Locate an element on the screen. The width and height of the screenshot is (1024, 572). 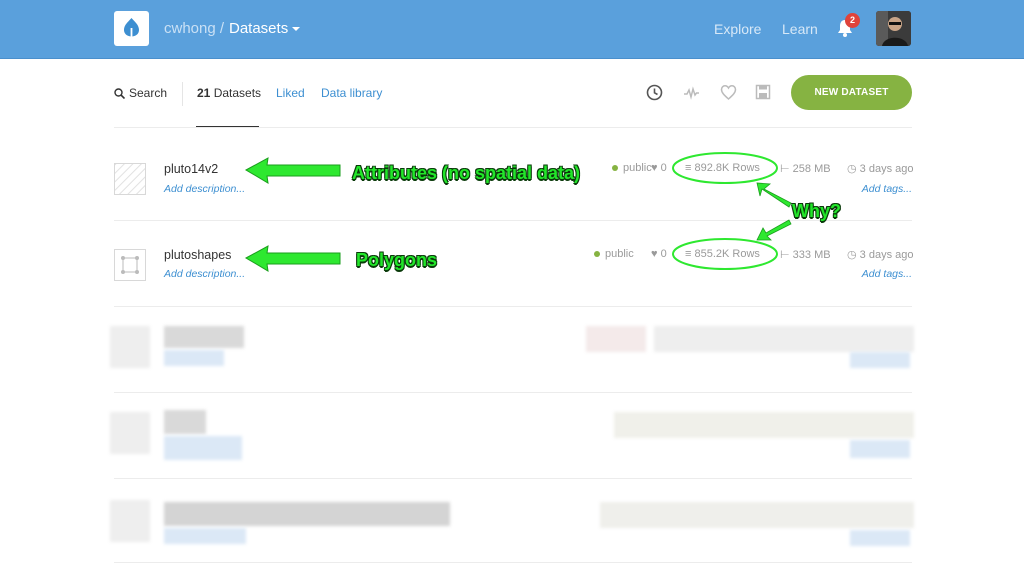
heart-icon is located at coordinates (728, 92).